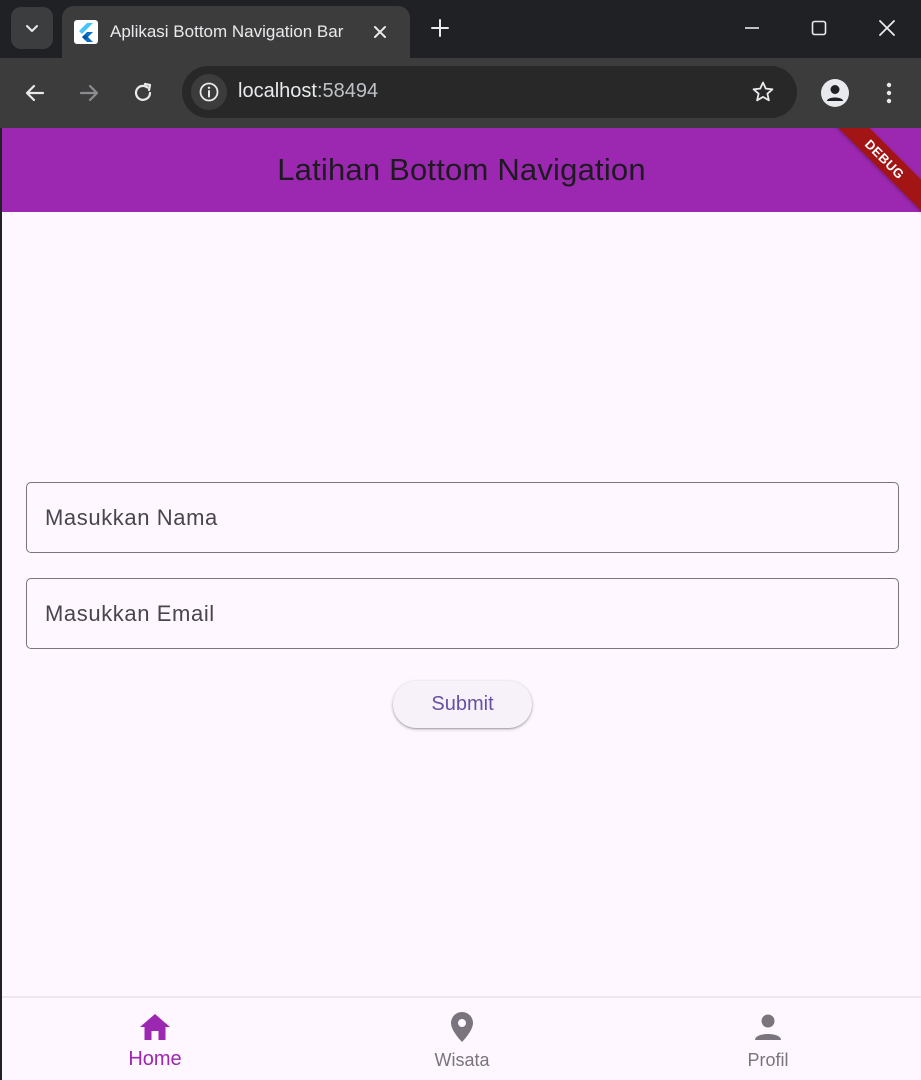 The width and height of the screenshot is (921, 1080). Describe the element at coordinates (462, 704) in the screenshot. I see `submit-button: Submit` at that location.